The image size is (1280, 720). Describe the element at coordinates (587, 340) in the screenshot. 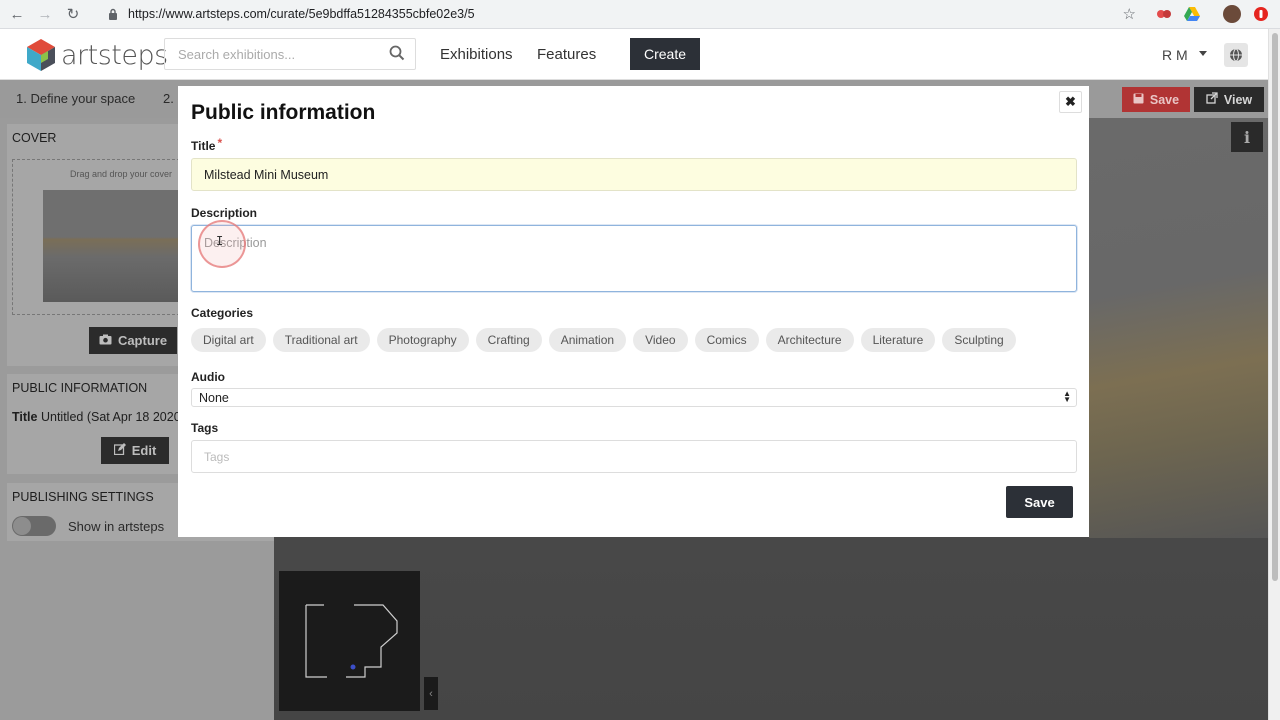

I see `category-chip-animation: Animation` at that location.